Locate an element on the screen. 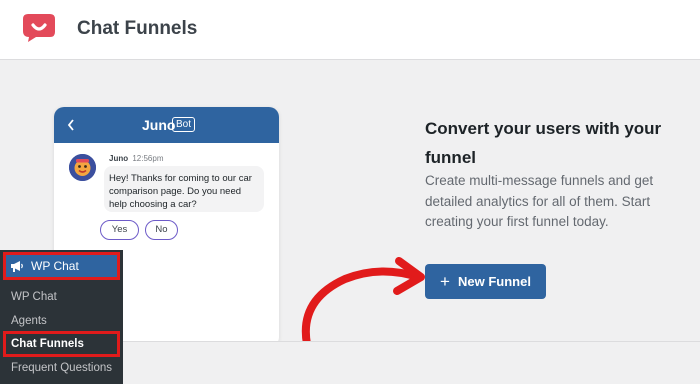 The height and width of the screenshot is (384, 700). chat-agent-name: Juno is located at coordinates (159, 125).